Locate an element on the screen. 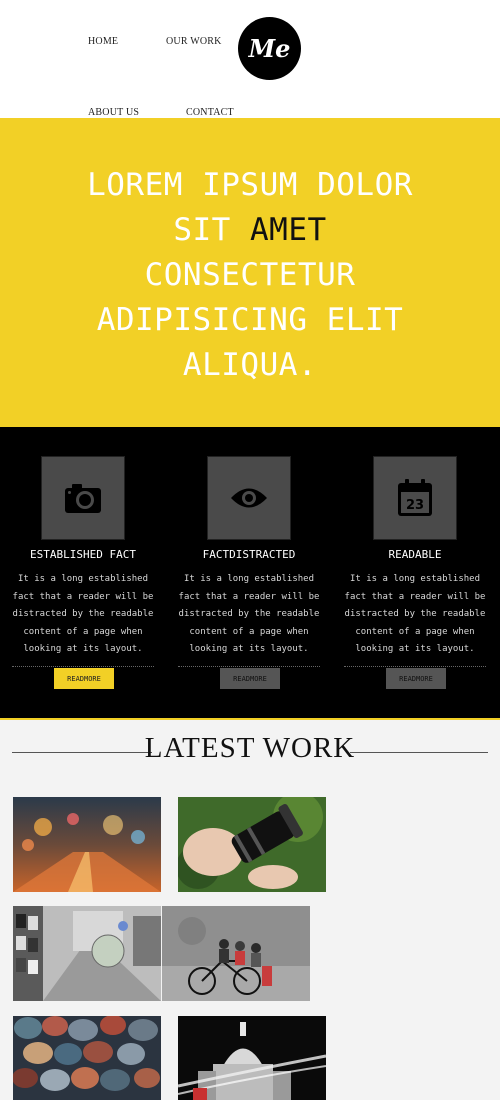 The height and width of the screenshot is (1100, 500). eye-icon is located at coordinates (249, 498).